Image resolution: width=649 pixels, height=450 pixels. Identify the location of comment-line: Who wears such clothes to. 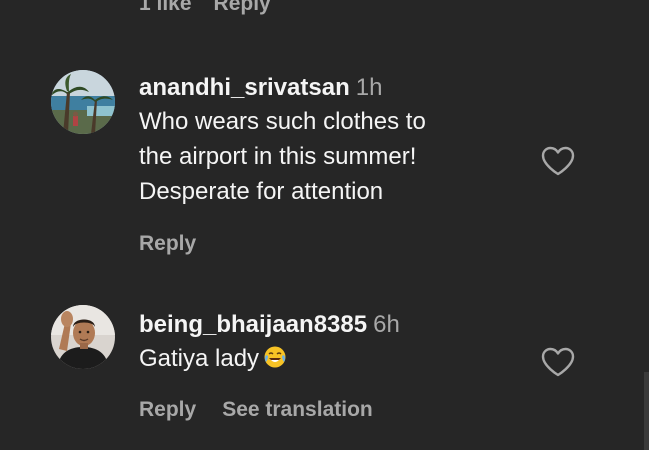
(282, 121).